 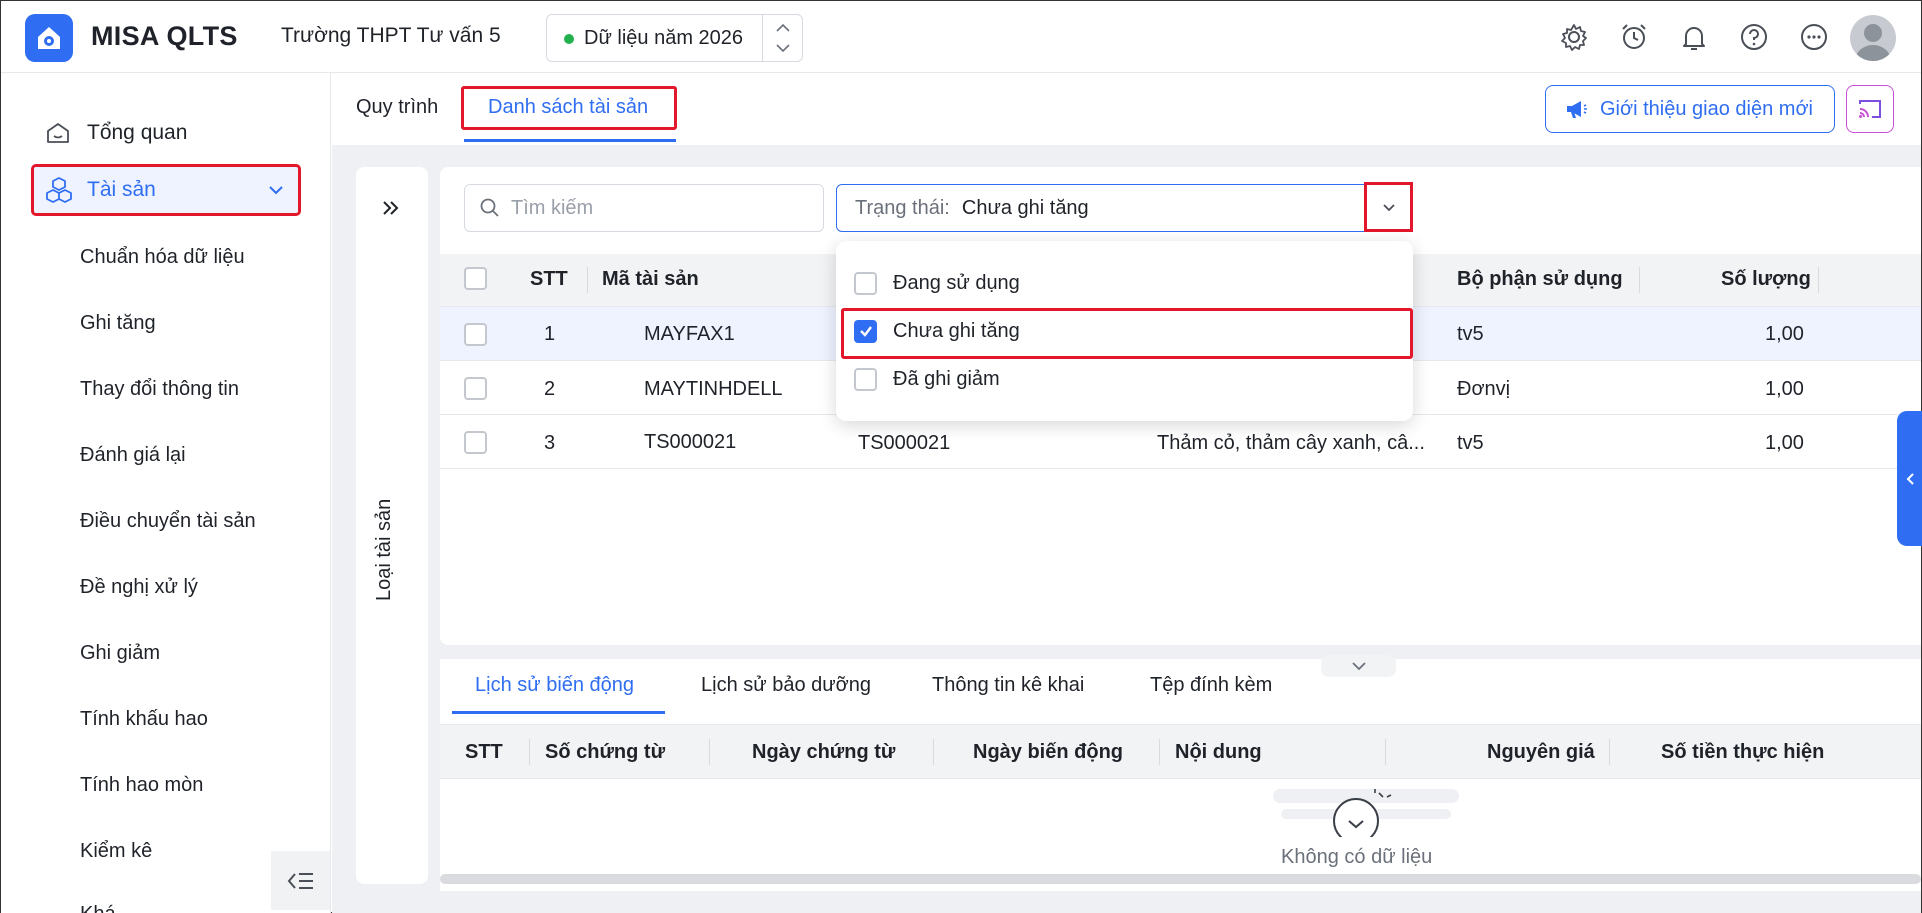 What do you see at coordinates (568, 107) in the screenshot?
I see `tab-asset-list: Danh sách tài sản` at bounding box center [568, 107].